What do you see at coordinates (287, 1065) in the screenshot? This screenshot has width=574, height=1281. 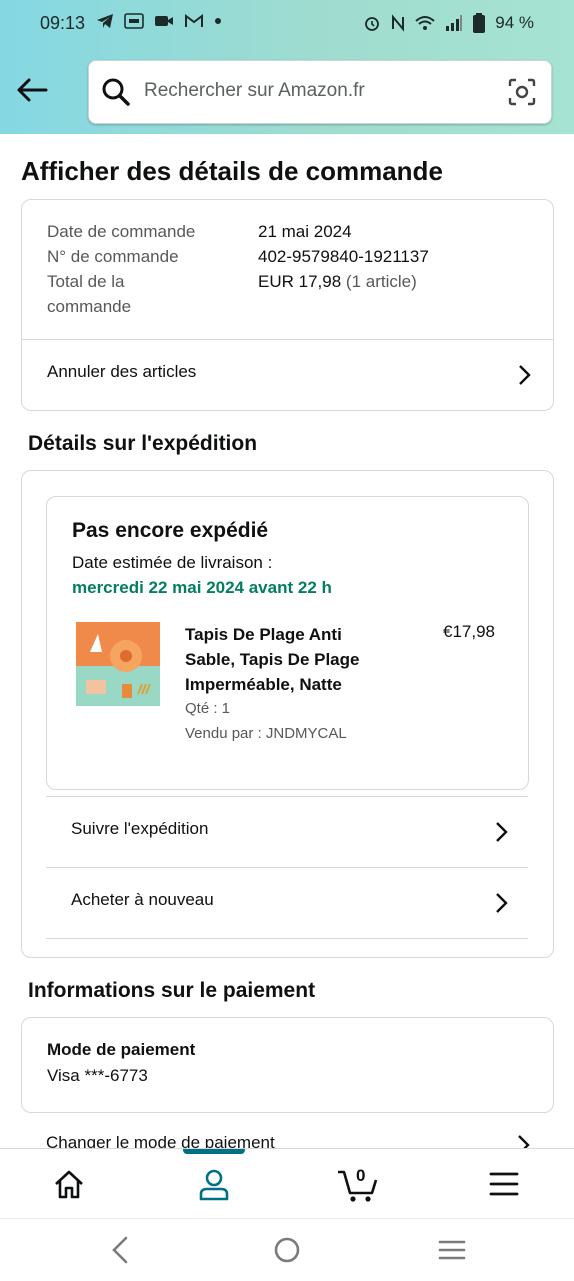 I see `payment-method-card: Mode de paiement Visa ***-6773` at bounding box center [287, 1065].